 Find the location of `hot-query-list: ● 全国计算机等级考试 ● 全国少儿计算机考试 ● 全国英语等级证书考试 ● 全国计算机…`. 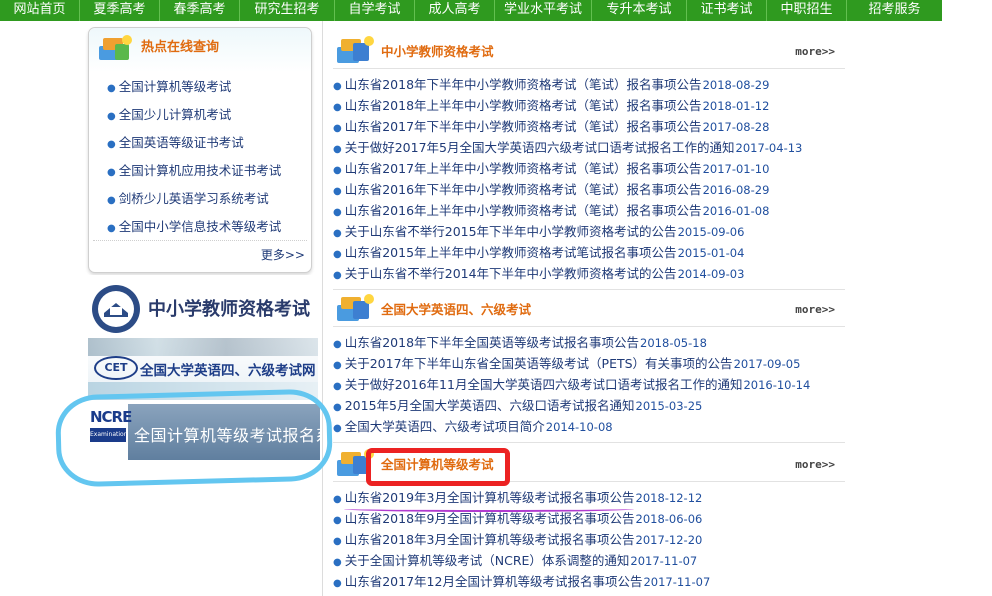

hot-query-list: ● 全国计算机等级考试 ● 全国少儿计算机考试 ● 全国英语等级证书考试 ● 全国计算机… is located at coordinates (194, 164).